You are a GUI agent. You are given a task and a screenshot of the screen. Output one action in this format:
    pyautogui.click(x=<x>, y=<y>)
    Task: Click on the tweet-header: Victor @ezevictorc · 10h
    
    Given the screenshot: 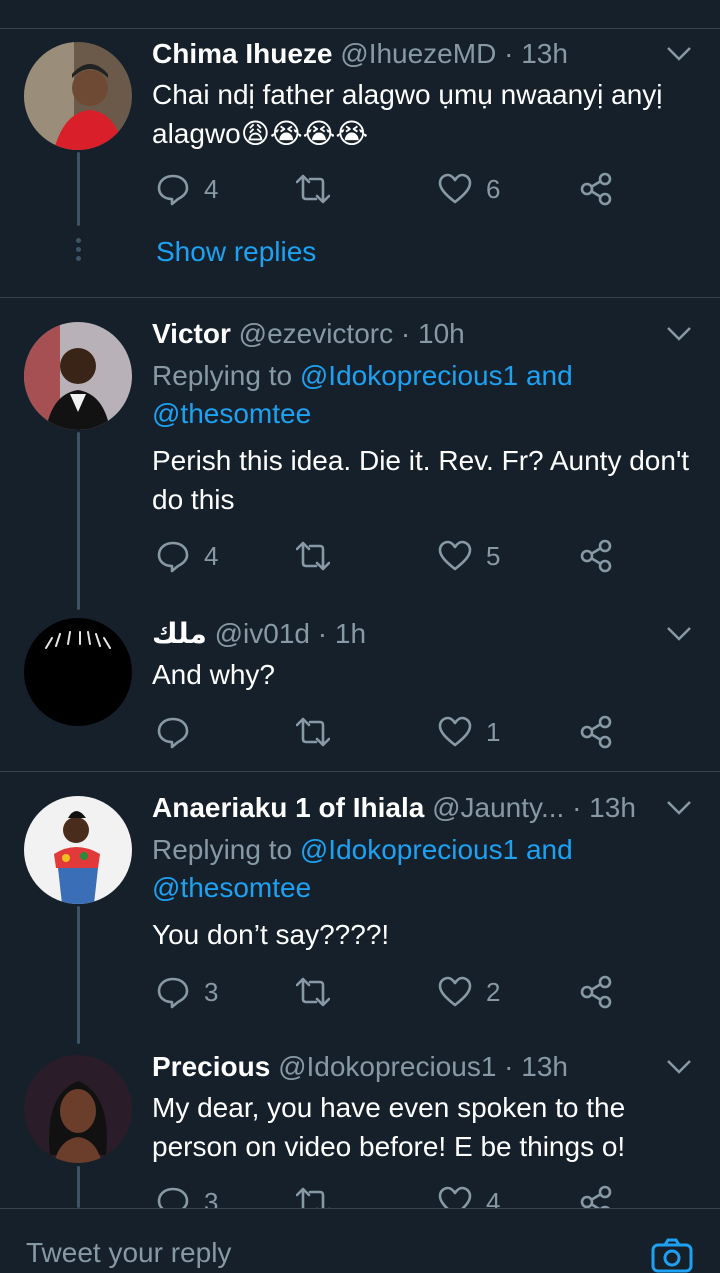 What is the action you would take?
    pyautogui.click(x=308, y=334)
    